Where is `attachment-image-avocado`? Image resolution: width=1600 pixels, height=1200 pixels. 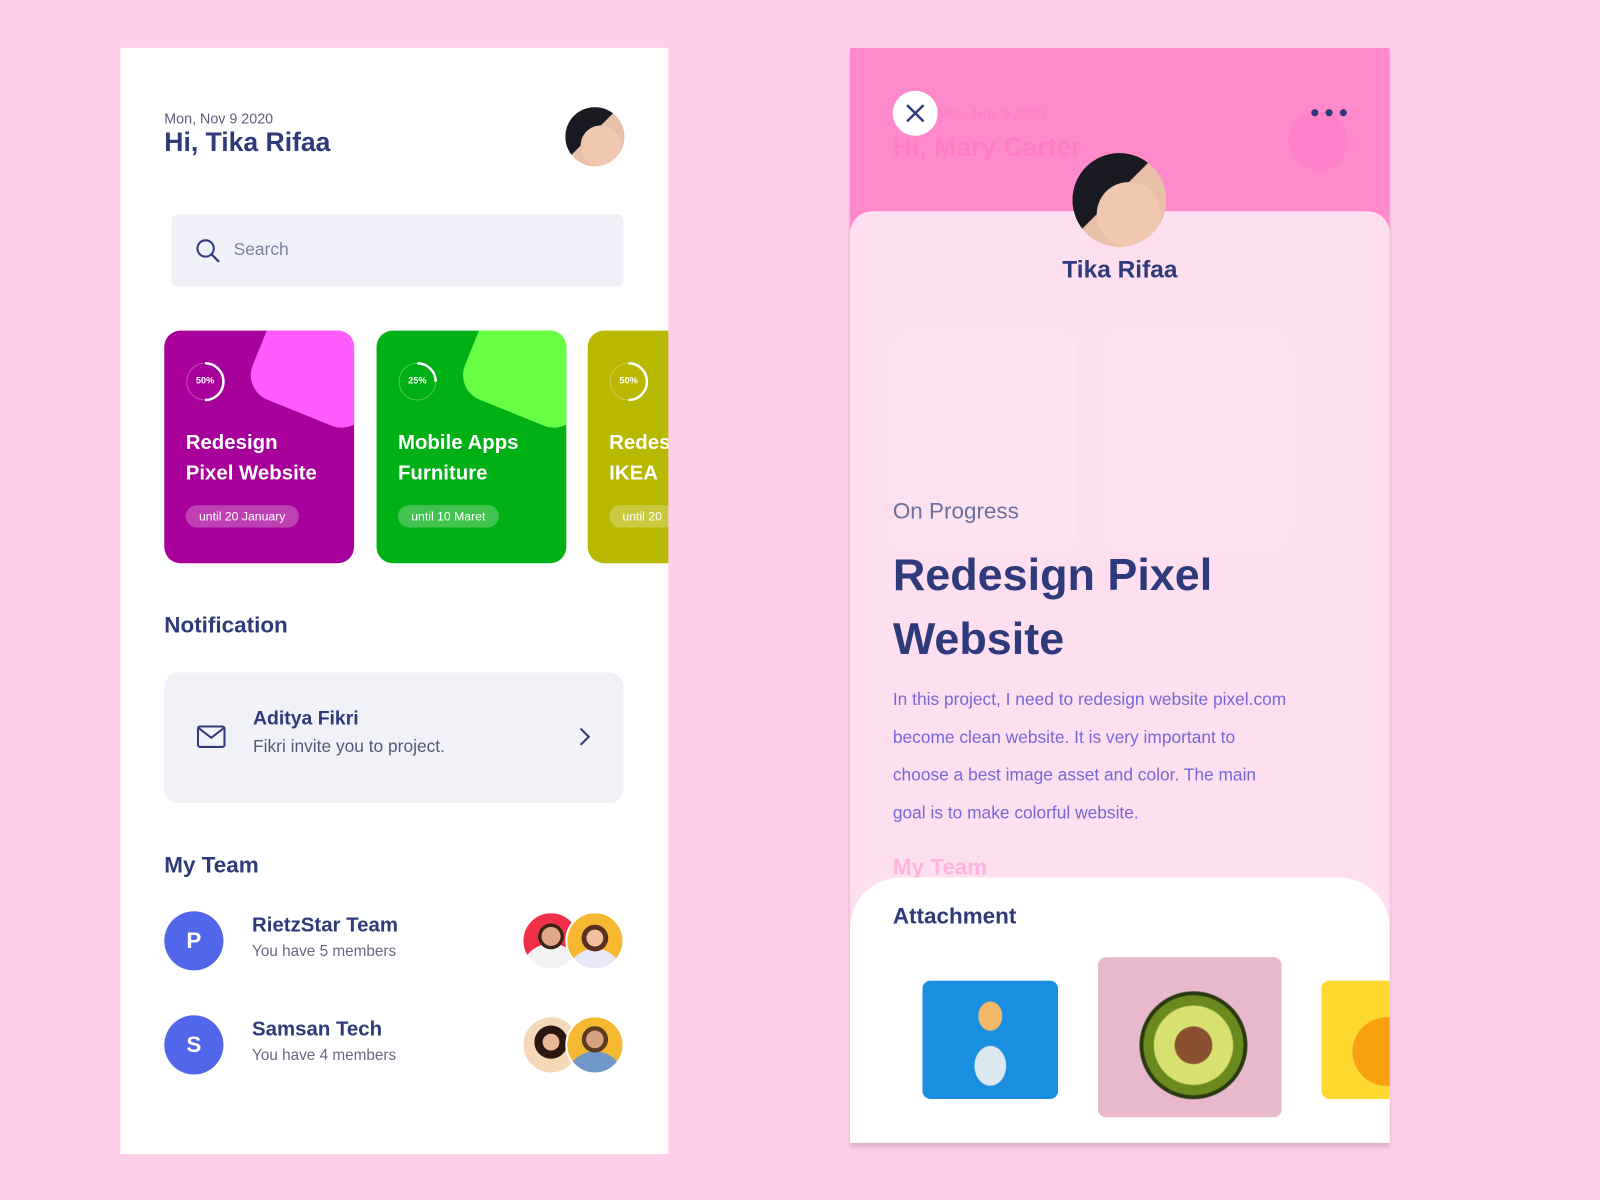 attachment-image-avocado is located at coordinates (1189, 1037).